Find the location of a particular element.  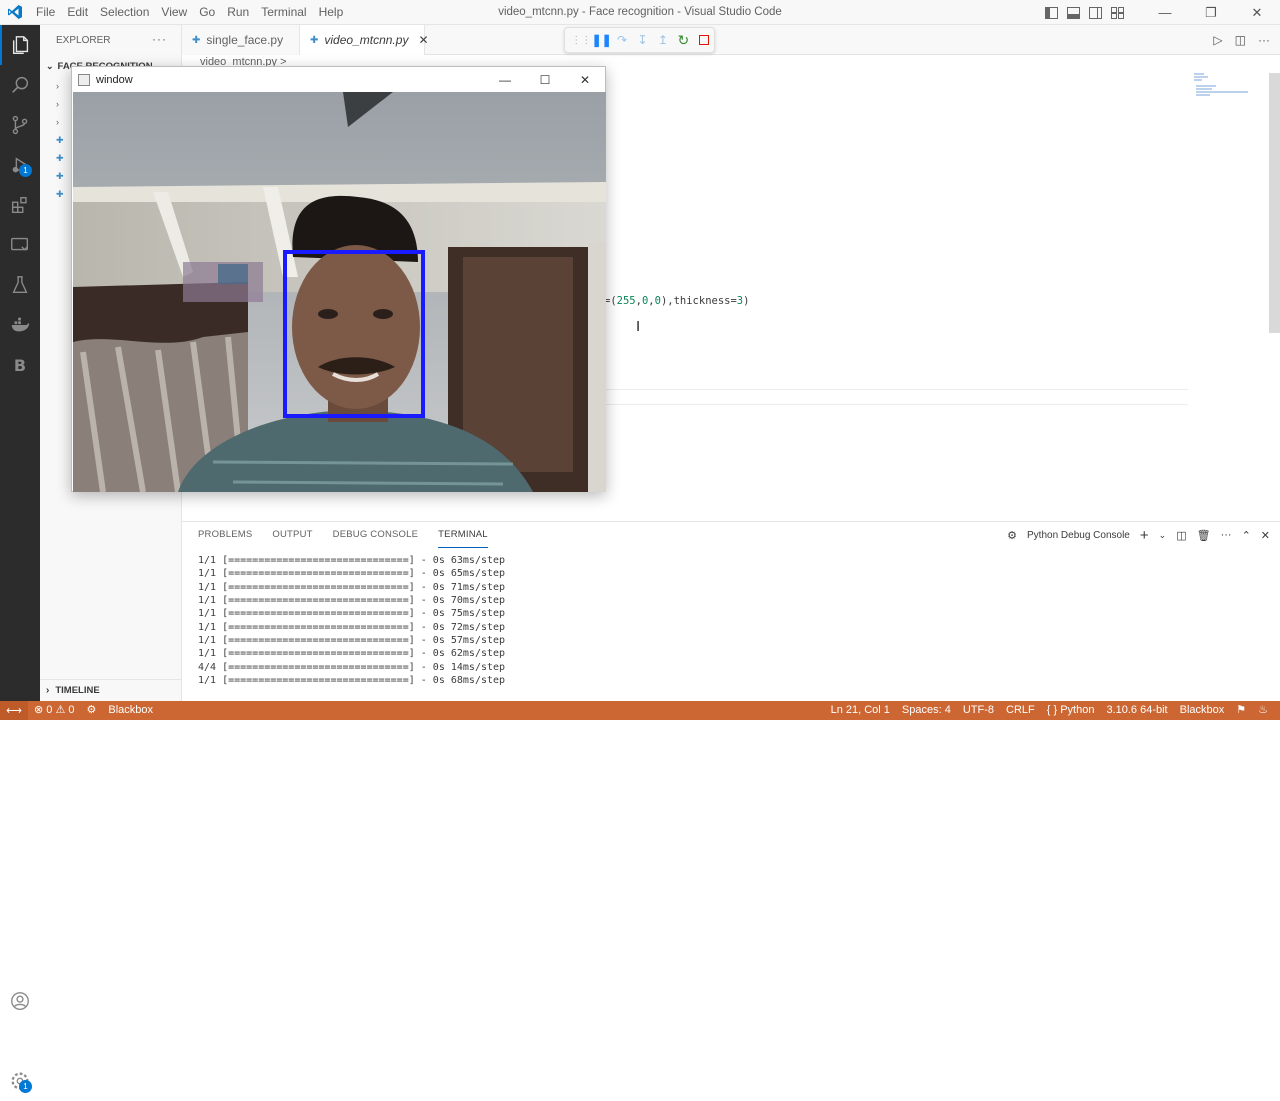

explorer-icon is located at coordinates (20, 45).